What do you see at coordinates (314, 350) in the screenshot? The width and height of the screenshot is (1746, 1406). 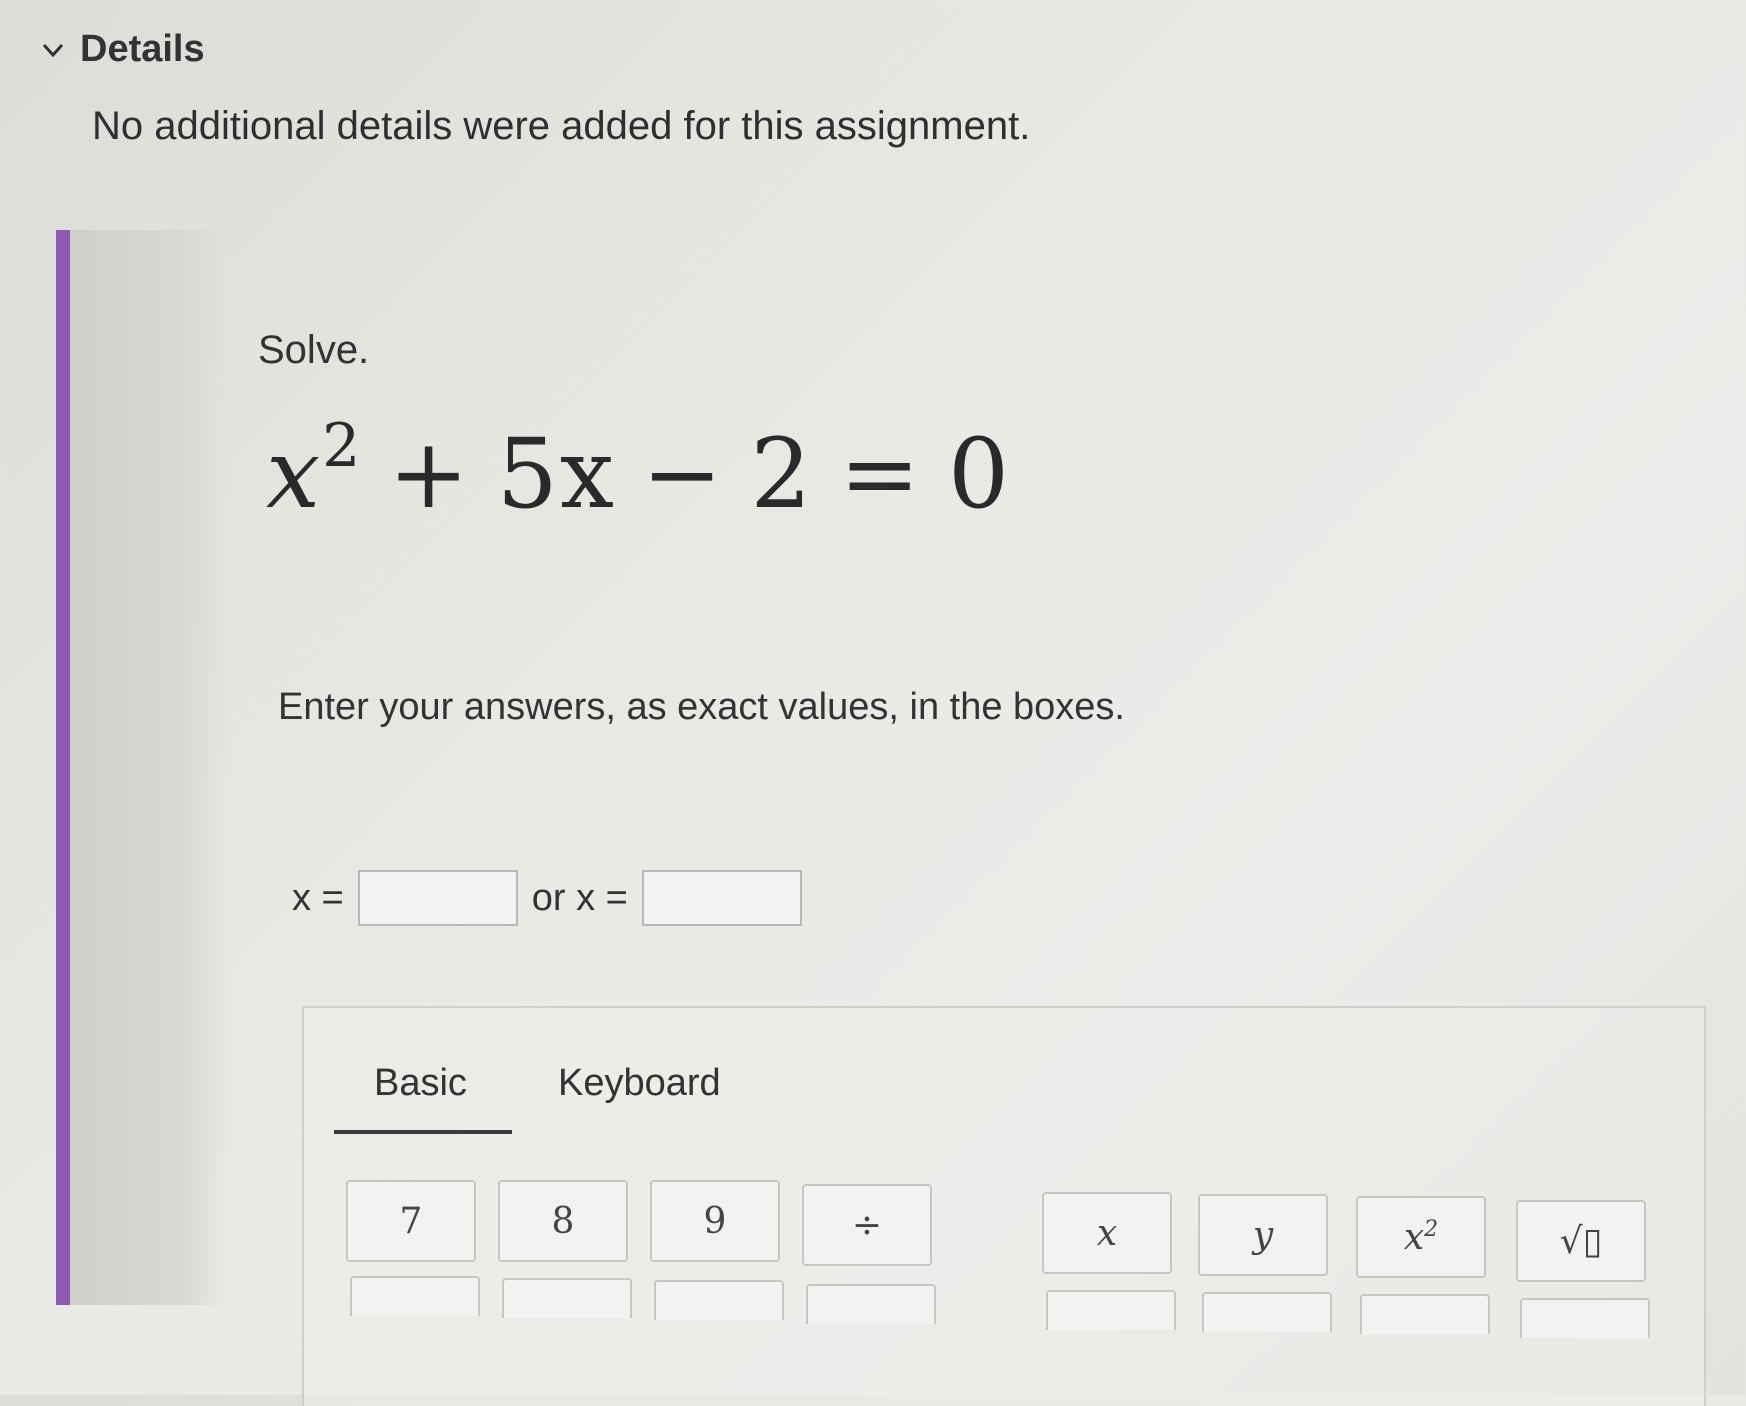 I see `question-prompt: Solve.` at bounding box center [314, 350].